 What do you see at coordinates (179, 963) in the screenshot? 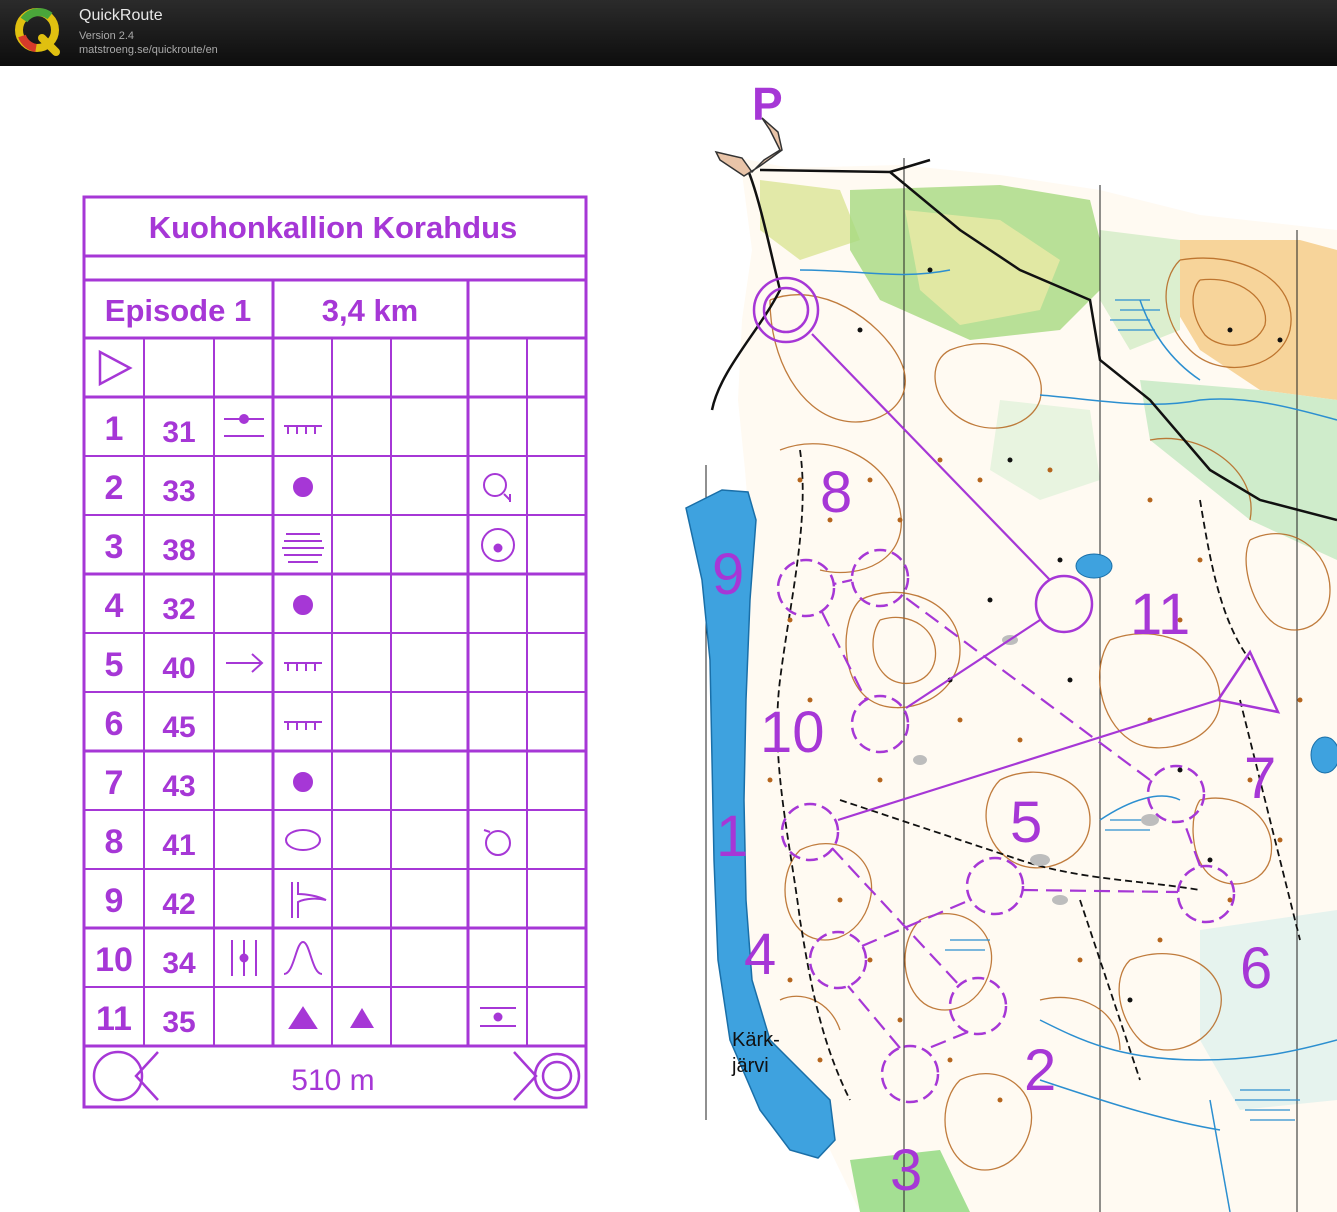
I see `control-row-10-code: 34` at bounding box center [179, 963].